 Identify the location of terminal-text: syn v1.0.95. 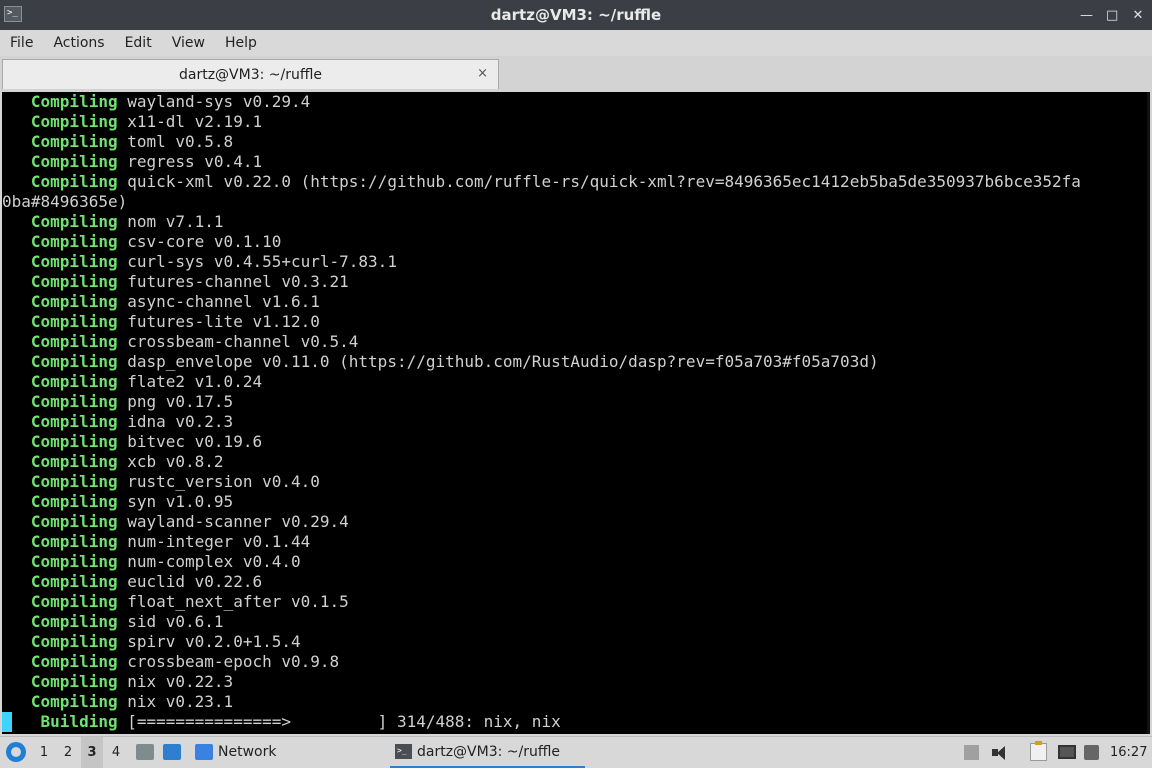
(175, 501).